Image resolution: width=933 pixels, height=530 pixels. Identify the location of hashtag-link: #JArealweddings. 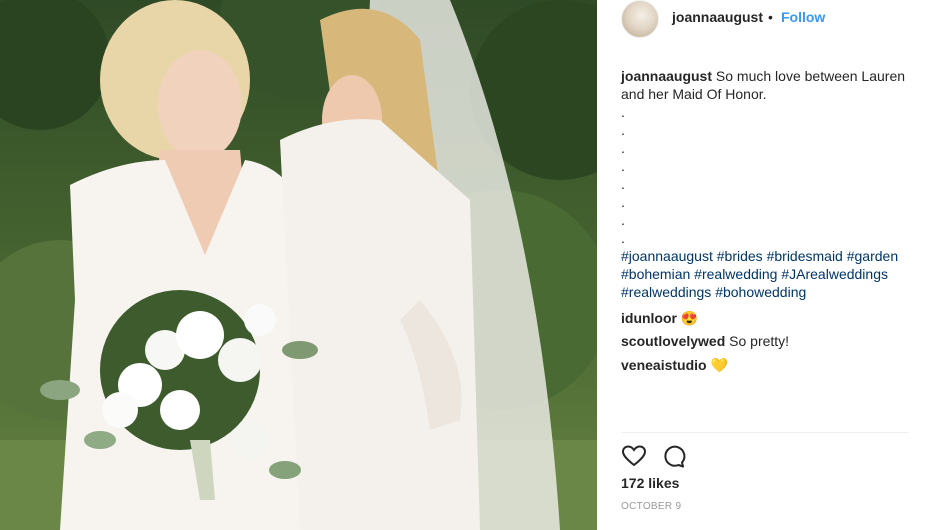
(834, 274).